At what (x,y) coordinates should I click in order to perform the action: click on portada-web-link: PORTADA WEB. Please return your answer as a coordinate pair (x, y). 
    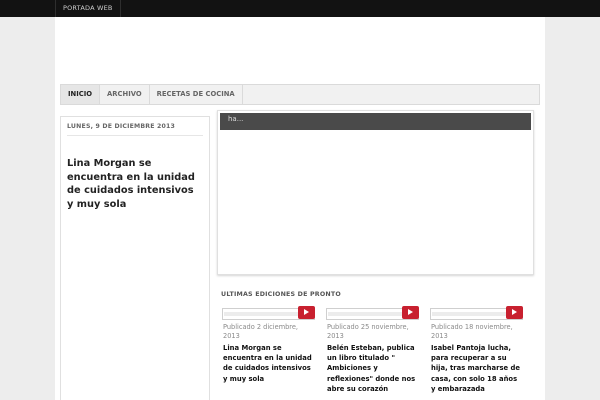
    Looking at the image, I should click on (88, 8).